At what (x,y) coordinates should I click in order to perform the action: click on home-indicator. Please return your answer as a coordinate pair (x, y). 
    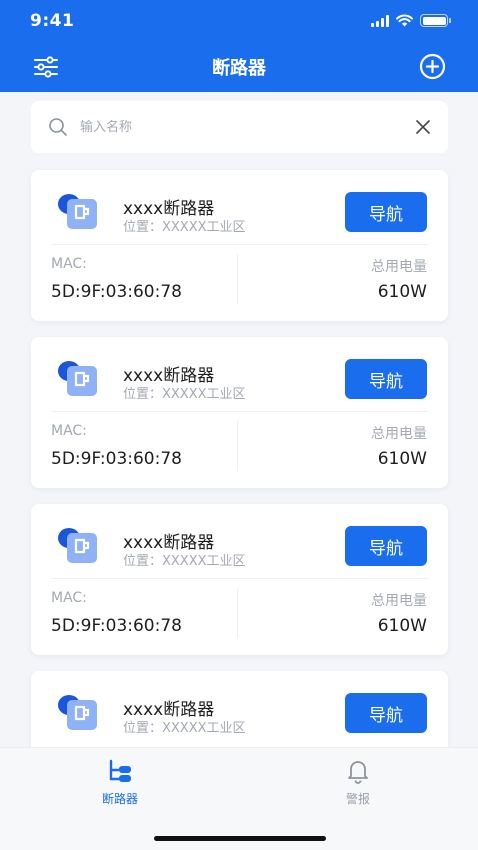
    Looking at the image, I should click on (240, 838).